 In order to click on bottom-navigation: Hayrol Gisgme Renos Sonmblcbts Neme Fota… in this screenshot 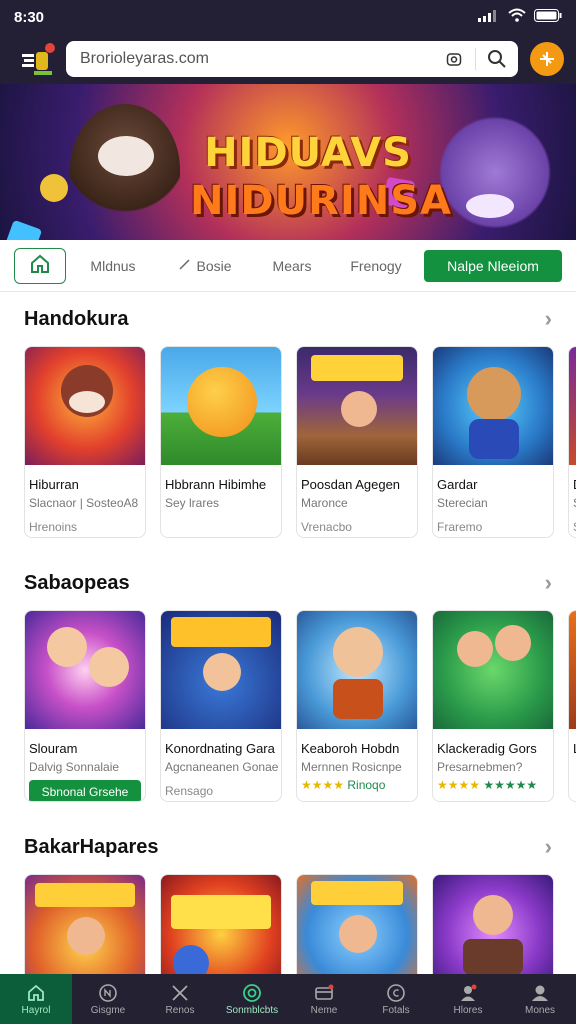, I will do `click(288, 999)`.